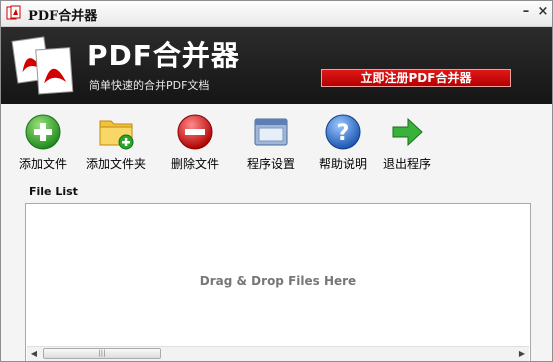  I want to click on help-icon: ?, so click(343, 132).